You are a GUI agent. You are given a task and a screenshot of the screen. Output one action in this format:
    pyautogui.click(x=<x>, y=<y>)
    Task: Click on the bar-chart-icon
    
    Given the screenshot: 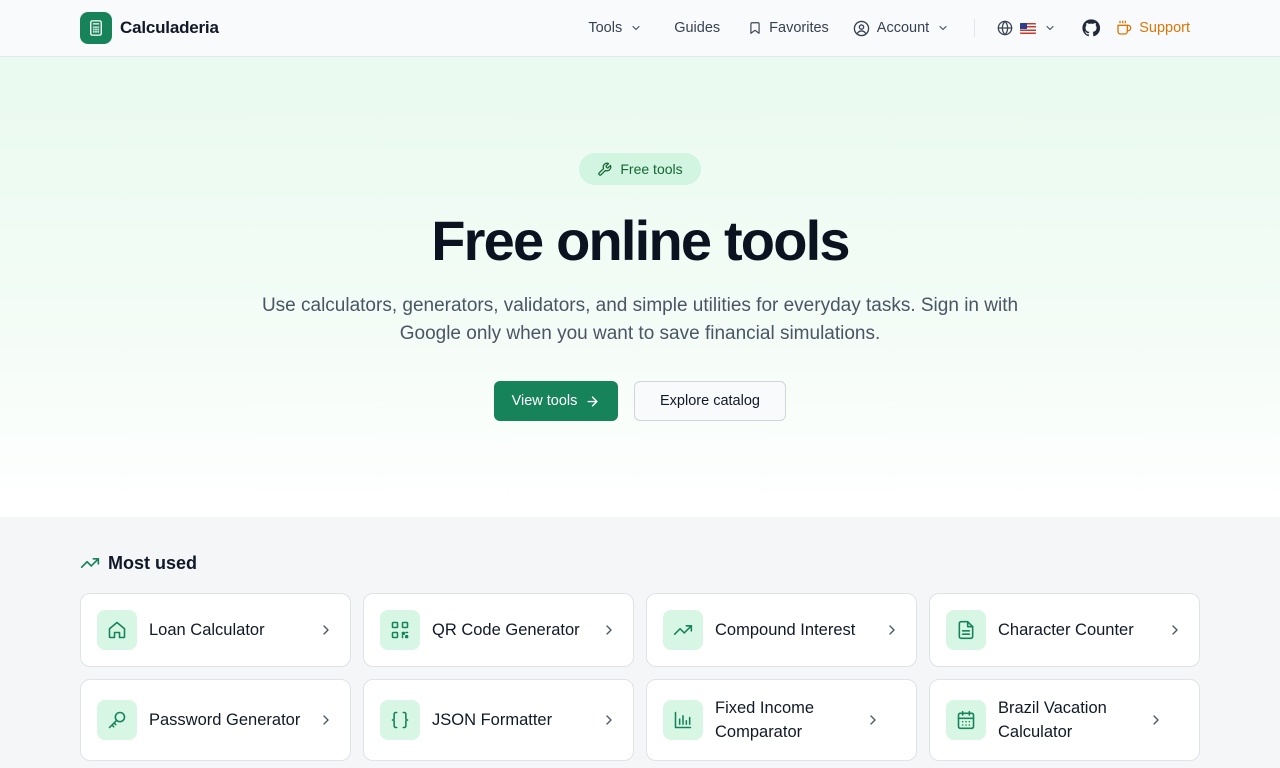 What is the action you would take?
    pyautogui.click(x=683, y=720)
    